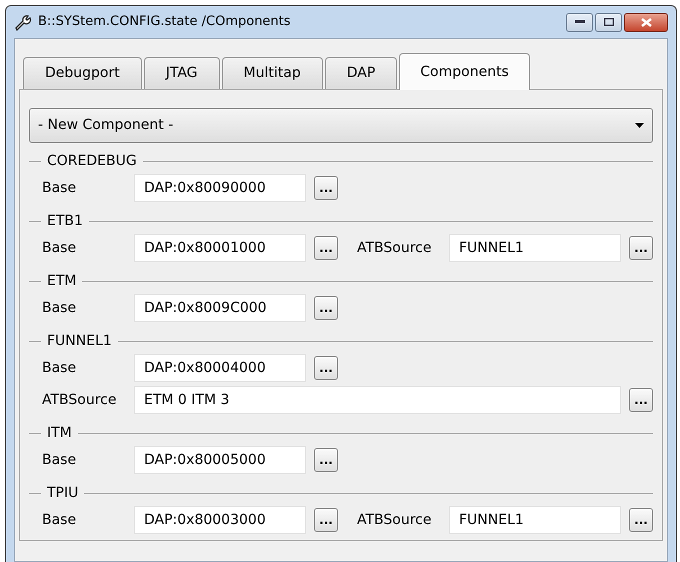 The image size is (680, 562). Describe the element at coordinates (62, 493) in the screenshot. I see `group-title: TPIU` at that location.